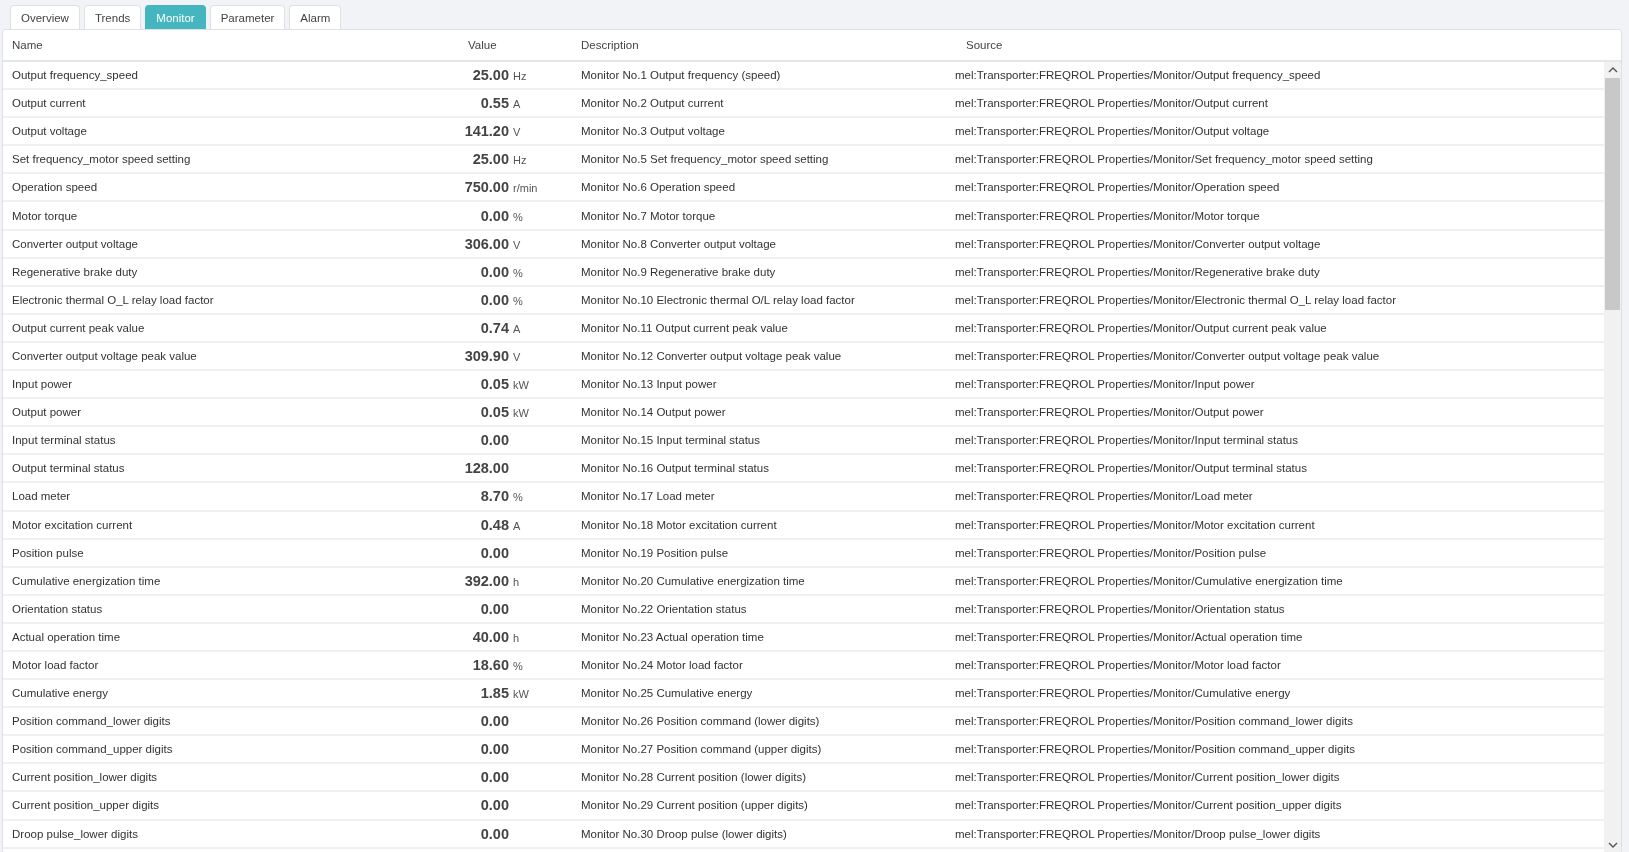 Image resolution: width=1629 pixels, height=852 pixels. What do you see at coordinates (59, 693) in the screenshot?
I see `table-cell-text: Cumulative energy` at bounding box center [59, 693].